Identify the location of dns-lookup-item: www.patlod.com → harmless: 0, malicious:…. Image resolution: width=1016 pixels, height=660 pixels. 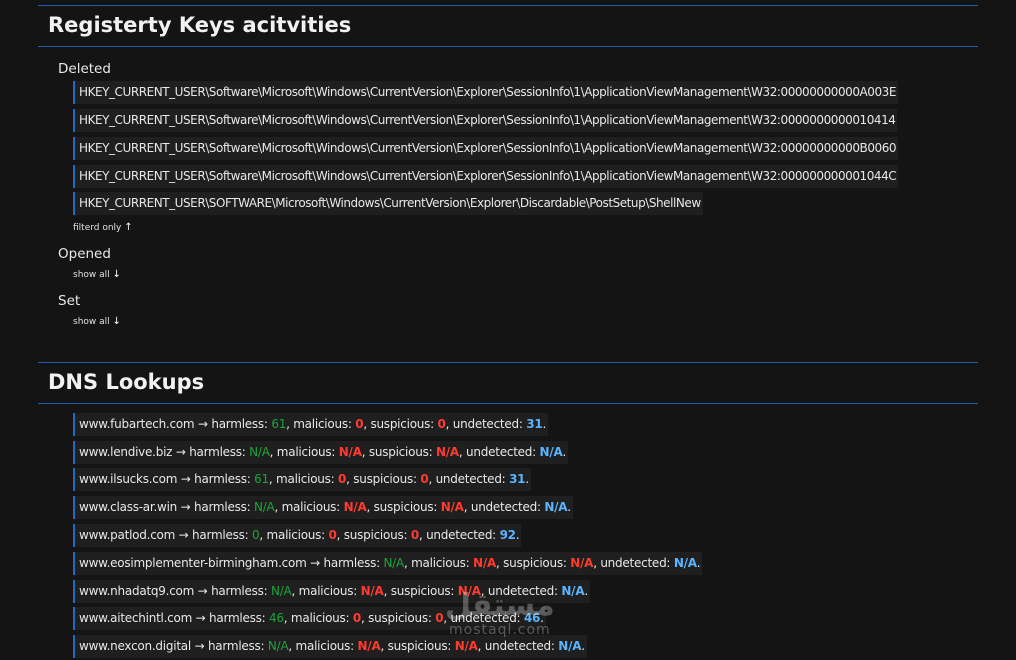
(297, 535).